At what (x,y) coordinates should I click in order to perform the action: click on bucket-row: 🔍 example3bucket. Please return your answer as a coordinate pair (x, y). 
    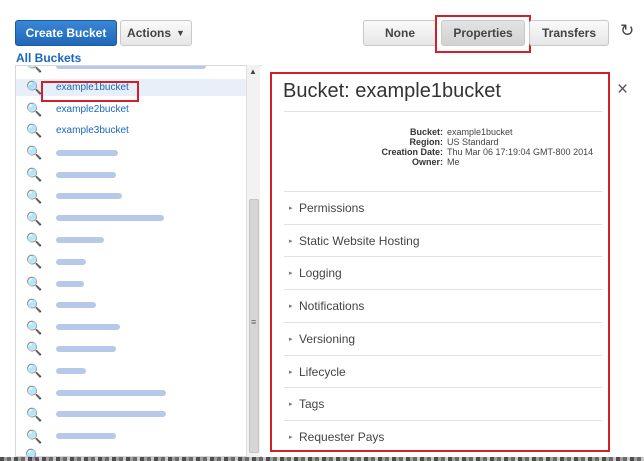
    Looking at the image, I should click on (132, 130).